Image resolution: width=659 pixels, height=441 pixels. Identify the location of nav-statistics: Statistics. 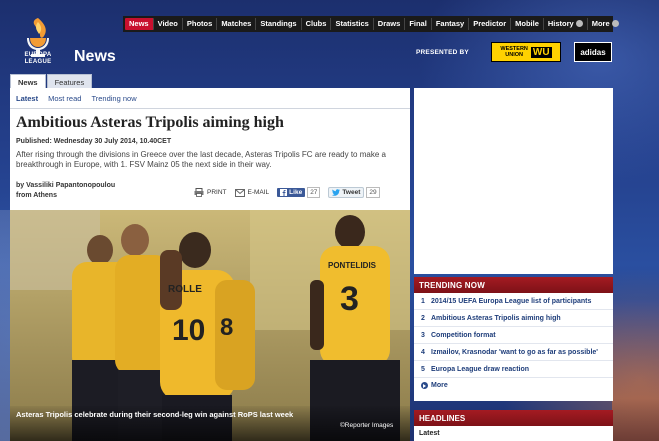
(352, 24).